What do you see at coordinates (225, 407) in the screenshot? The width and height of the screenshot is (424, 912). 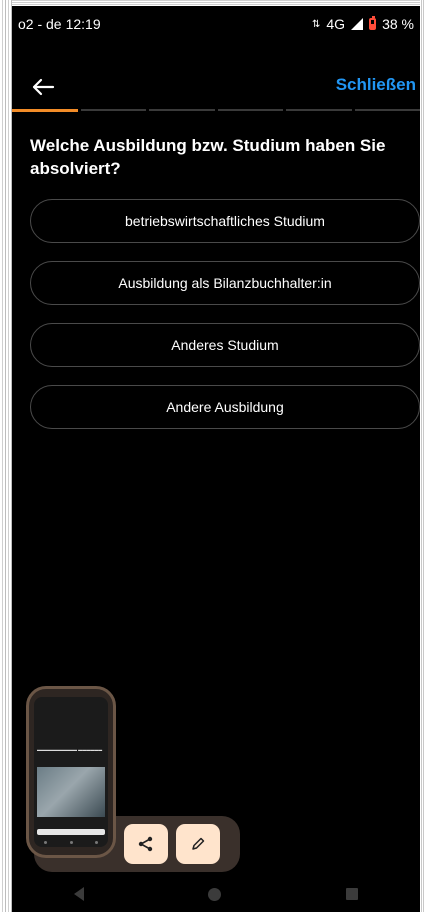 I see `option-andere-ausbildung: Andere Ausbildung` at bounding box center [225, 407].